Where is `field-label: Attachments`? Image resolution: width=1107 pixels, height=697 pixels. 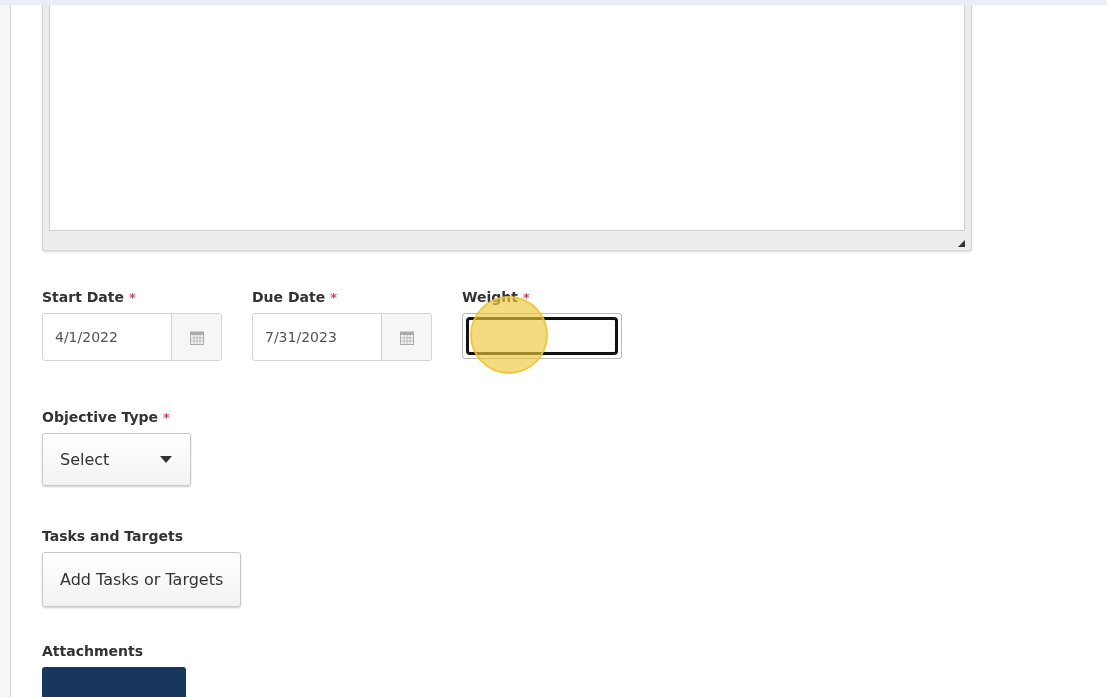
field-label: Attachments is located at coordinates (92, 651).